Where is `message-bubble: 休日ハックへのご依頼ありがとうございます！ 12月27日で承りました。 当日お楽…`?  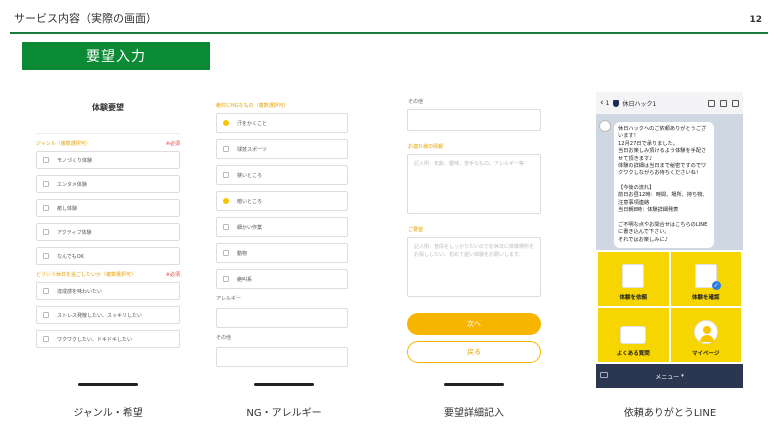 message-bubble: 休日ハックへのご依頼ありがとうございます！ 12月27日で承りました。 当日お楽… is located at coordinates (664, 185).